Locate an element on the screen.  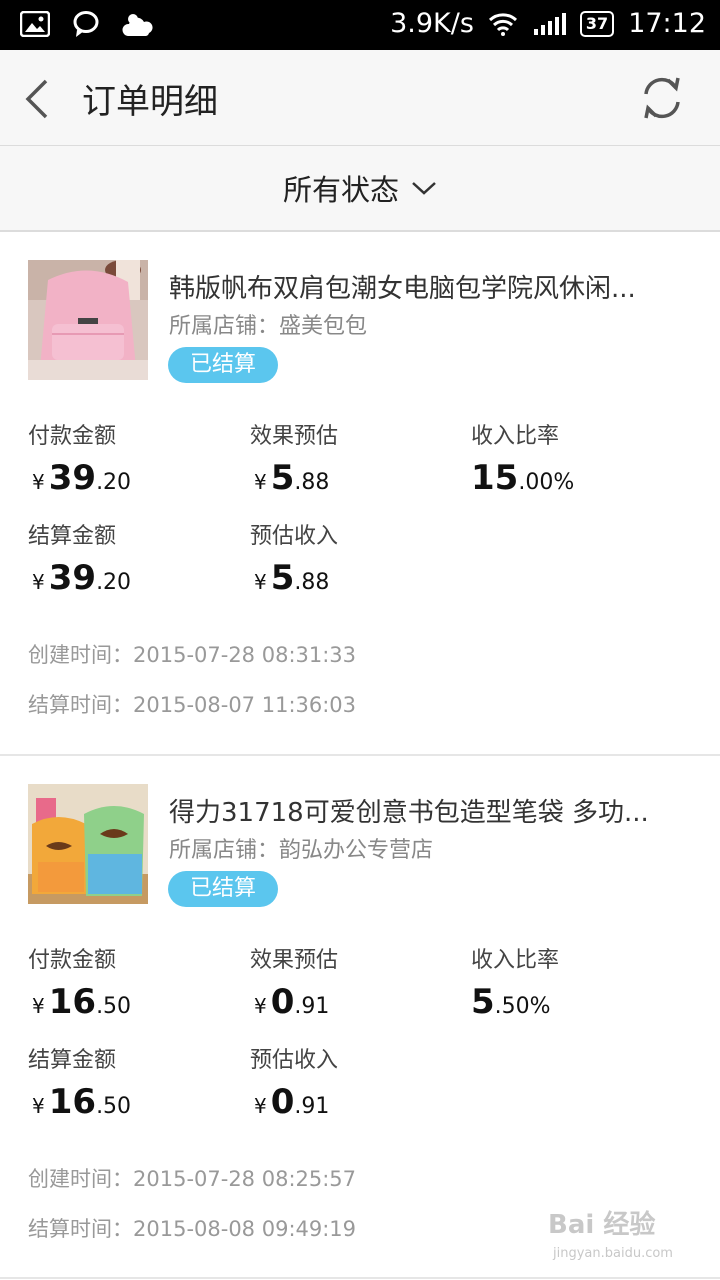
settled-amount-value: ¥39.20 is located at coordinates (82, 578).